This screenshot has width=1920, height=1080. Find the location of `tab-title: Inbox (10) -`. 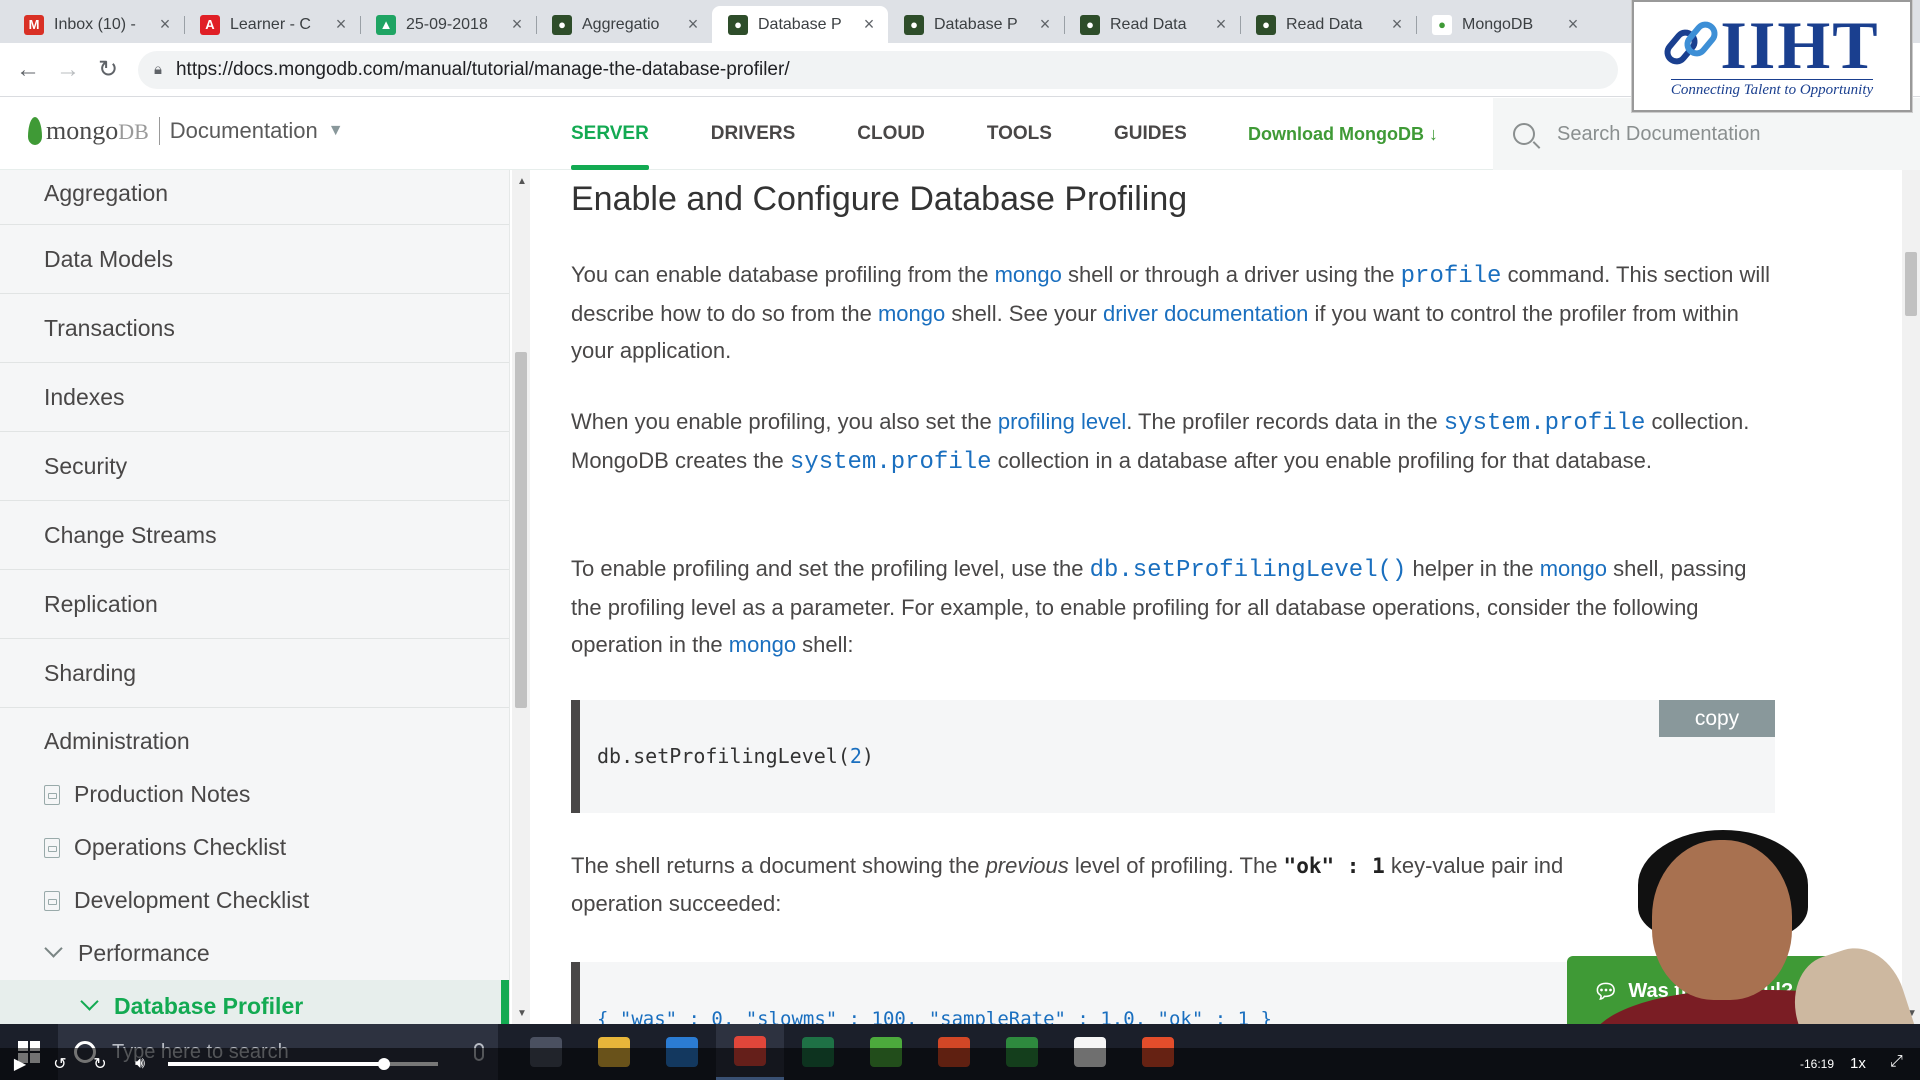

tab-title: Inbox (10) - is located at coordinates (95, 24).